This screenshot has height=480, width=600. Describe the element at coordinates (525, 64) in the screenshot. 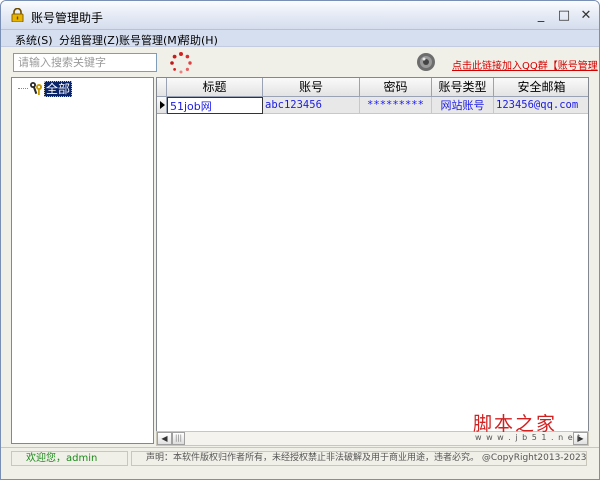

I see `qq-group-link: 点击此链接加入QQ群【账号管理` at that location.